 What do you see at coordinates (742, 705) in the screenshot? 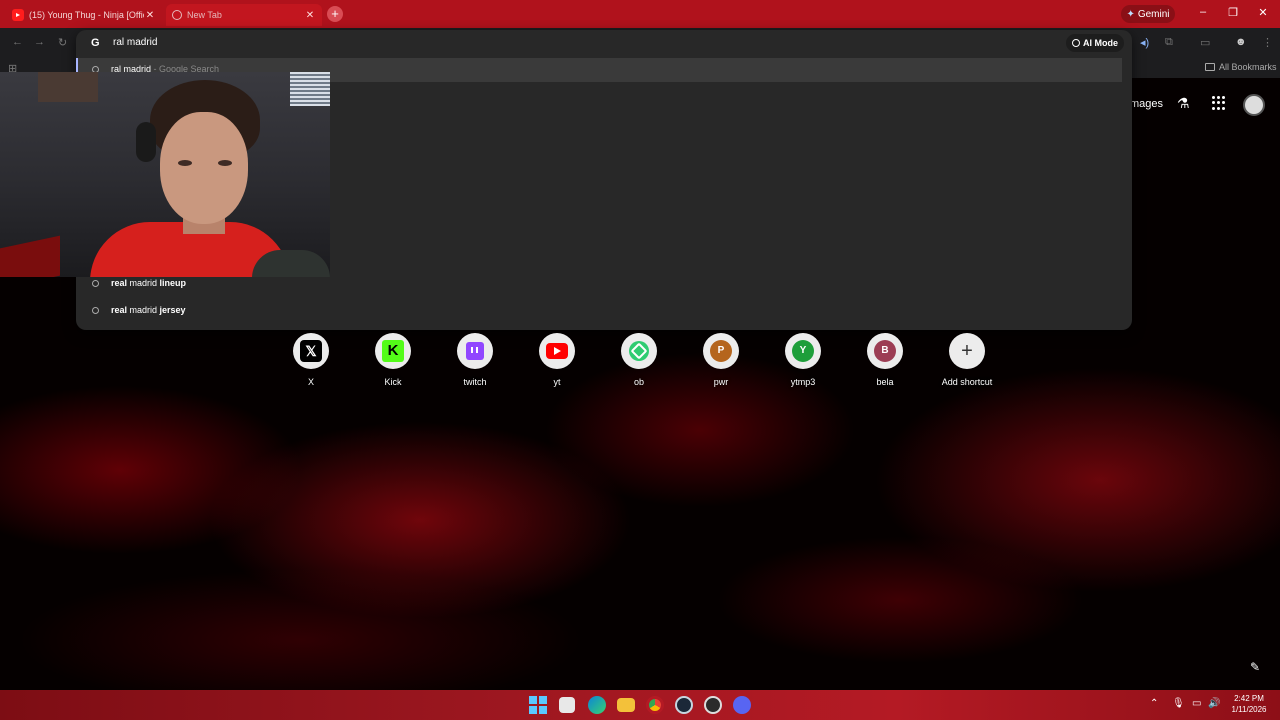
I see `discord-icon` at bounding box center [742, 705].